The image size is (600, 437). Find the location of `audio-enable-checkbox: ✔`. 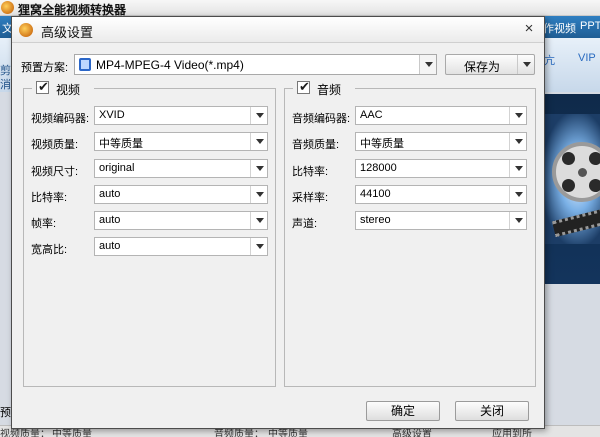

audio-enable-checkbox: ✔ is located at coordinates (303, 86).